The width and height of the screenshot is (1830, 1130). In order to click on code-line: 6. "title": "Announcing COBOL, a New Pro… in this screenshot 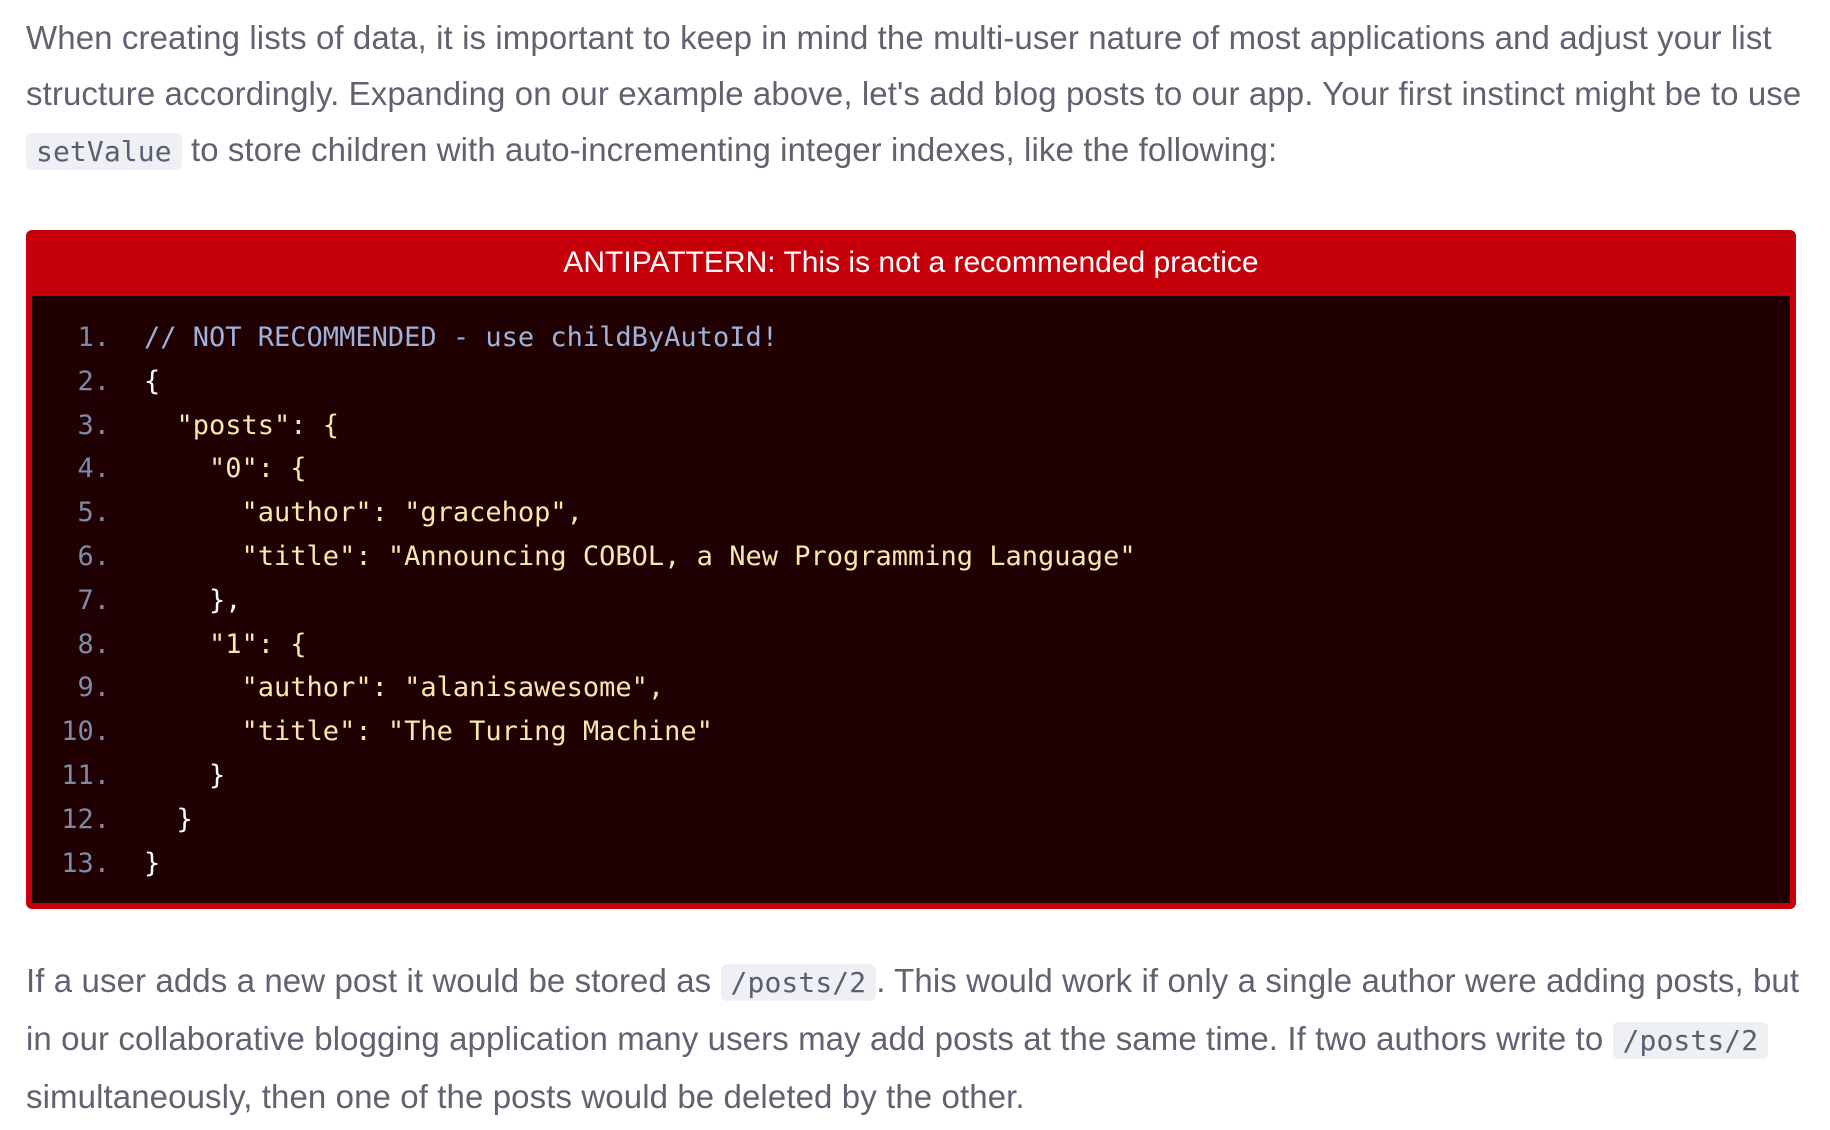, I will do `click(911, 557)`.